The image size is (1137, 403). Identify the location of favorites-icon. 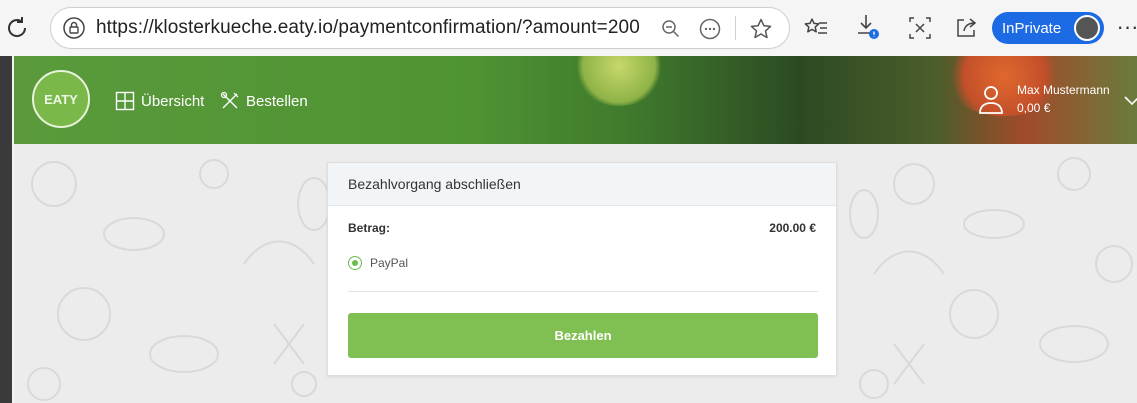
(816, 28).